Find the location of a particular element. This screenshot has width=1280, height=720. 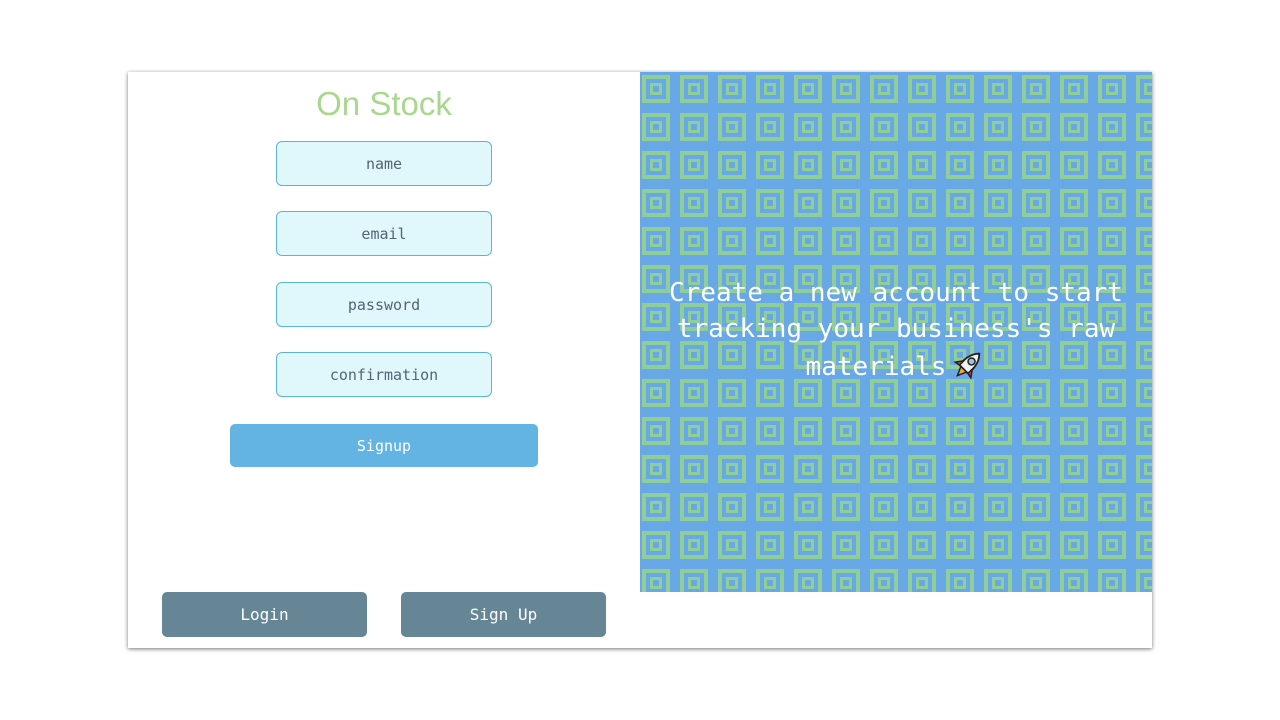

confirmation-input is located at coordinates (384, 374).